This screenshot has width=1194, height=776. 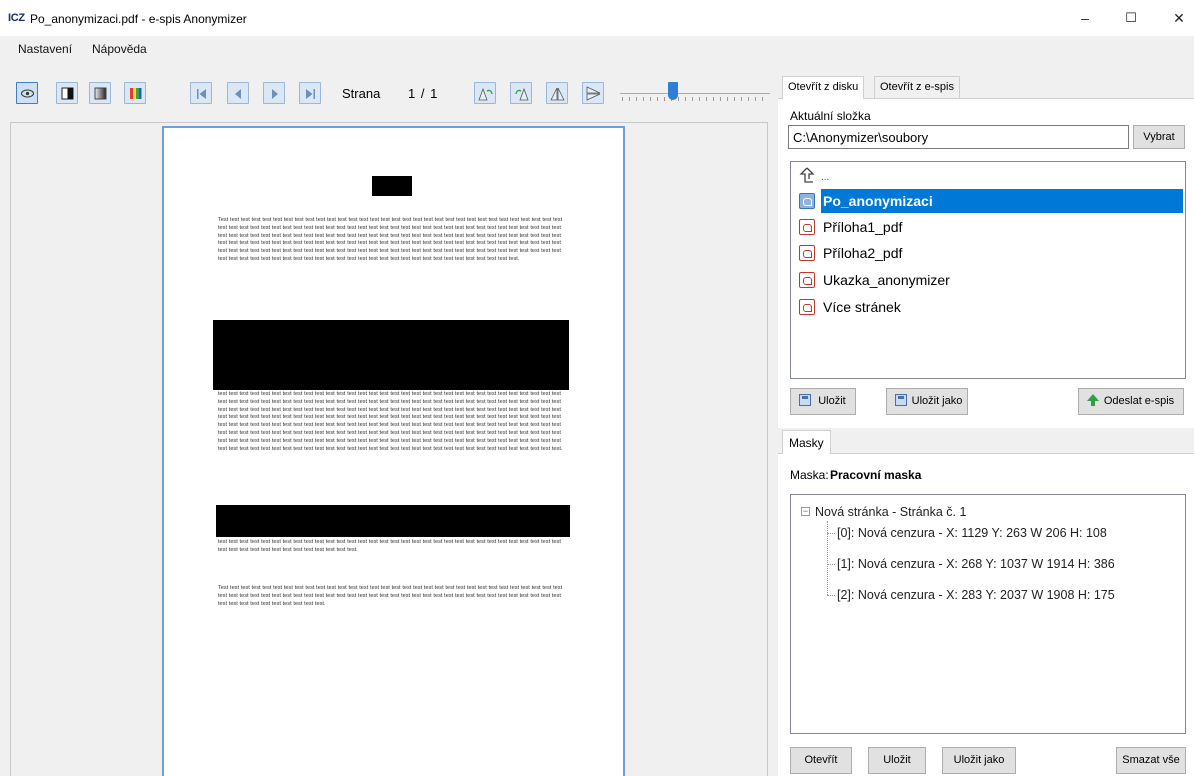 What do you see at coordinates (897, 760) in the screenshot?
I see `save-mask-button: Uložit` at bounding box center [897, 760].